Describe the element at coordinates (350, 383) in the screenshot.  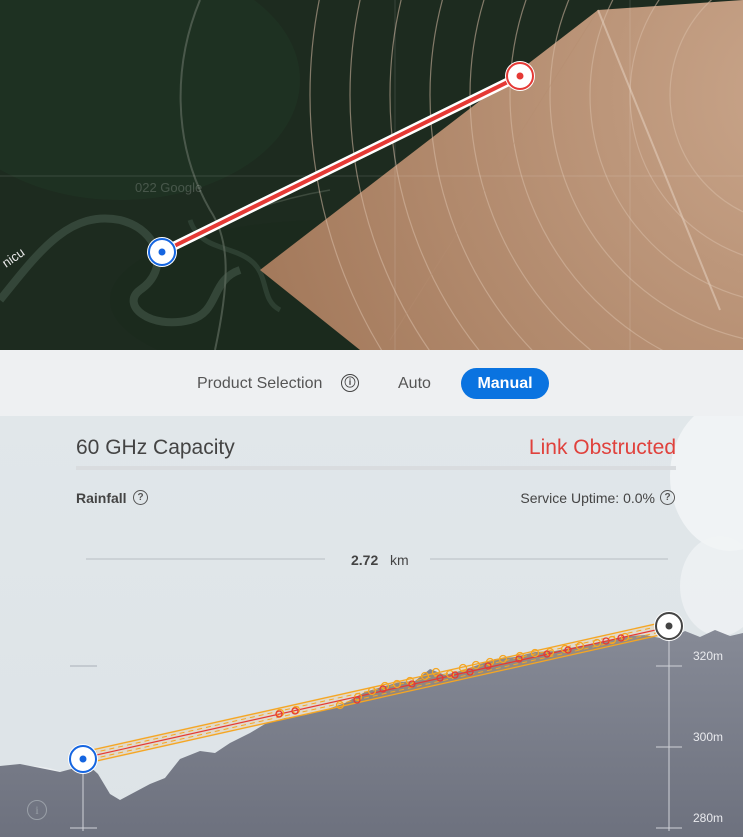
I see `info-icon: ⓘ` at that location.